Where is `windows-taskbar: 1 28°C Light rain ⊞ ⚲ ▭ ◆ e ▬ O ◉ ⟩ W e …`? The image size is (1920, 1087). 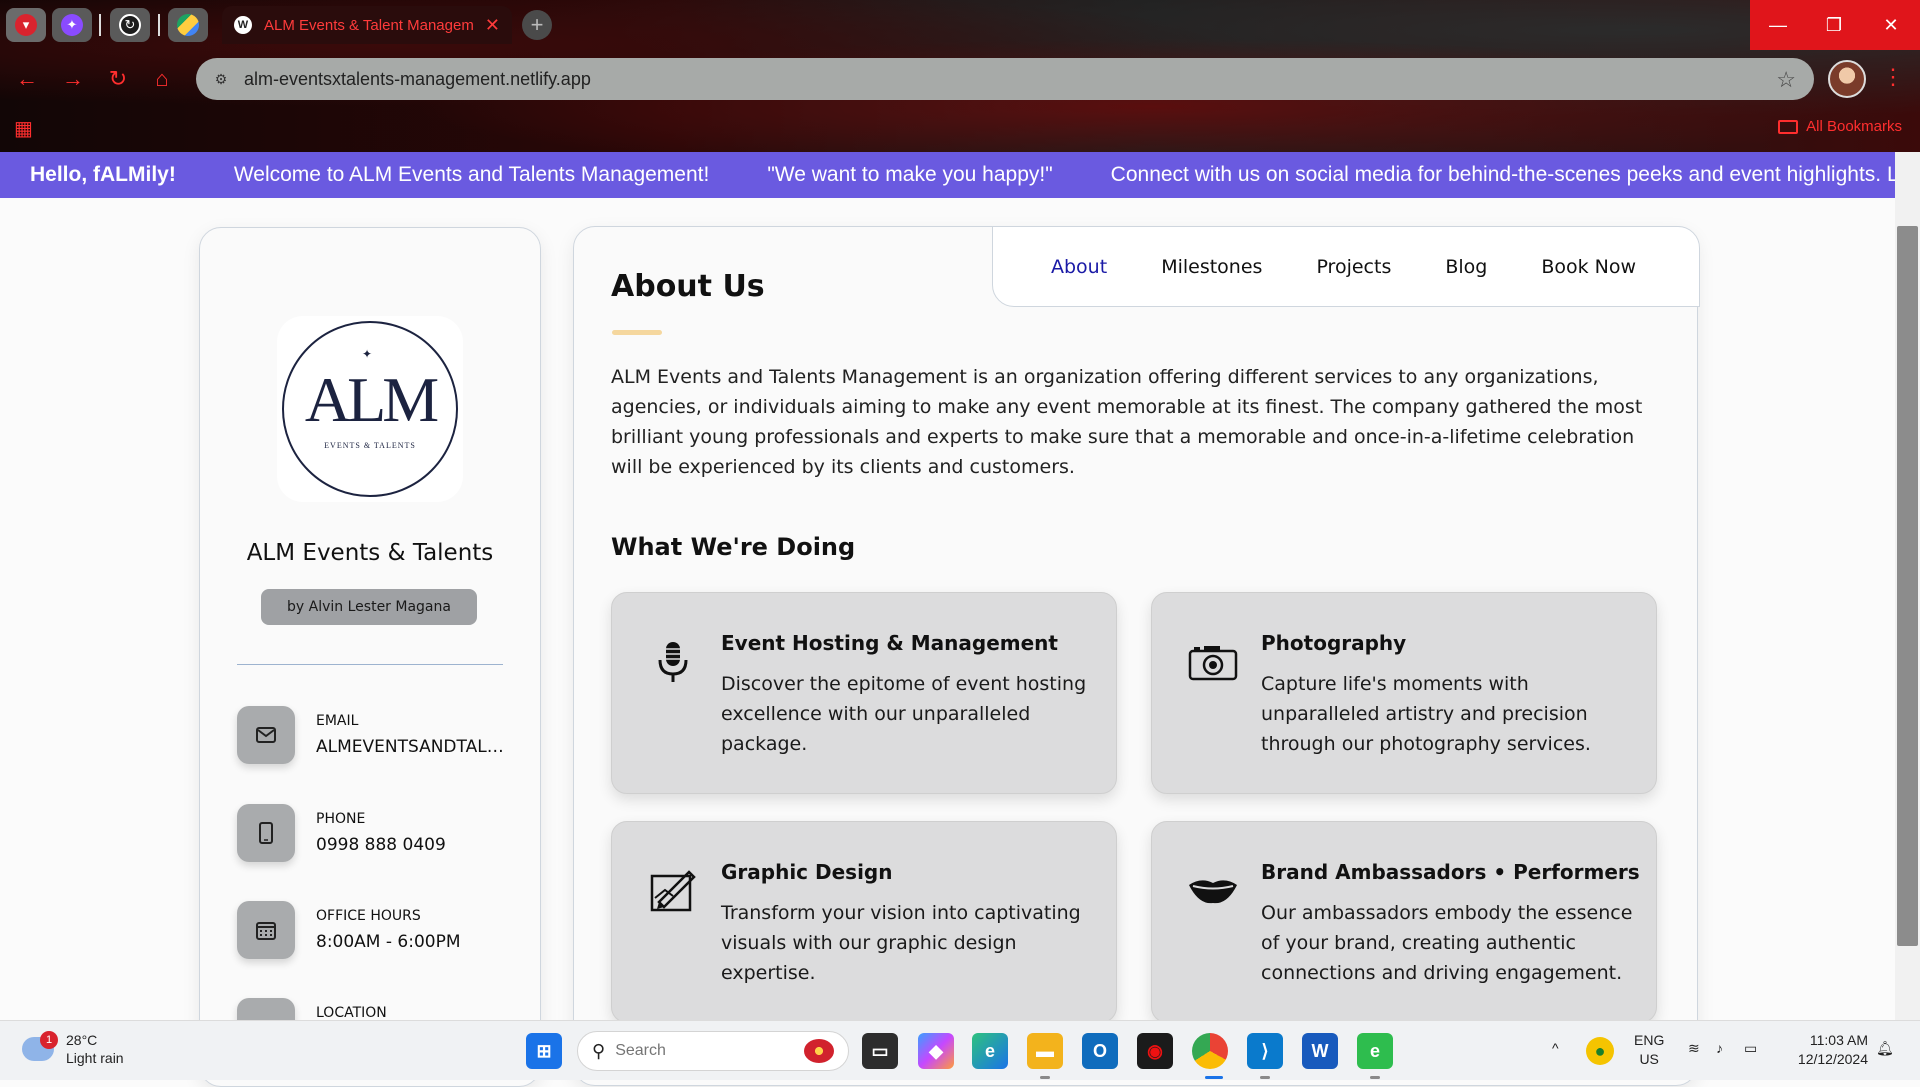
windows-taskbar: 1 28°C Light rain ⊞ ⚲ ▭ ◆ e ▬ O ◉ ⟩ W e … is located at coordinates (960, 1050).